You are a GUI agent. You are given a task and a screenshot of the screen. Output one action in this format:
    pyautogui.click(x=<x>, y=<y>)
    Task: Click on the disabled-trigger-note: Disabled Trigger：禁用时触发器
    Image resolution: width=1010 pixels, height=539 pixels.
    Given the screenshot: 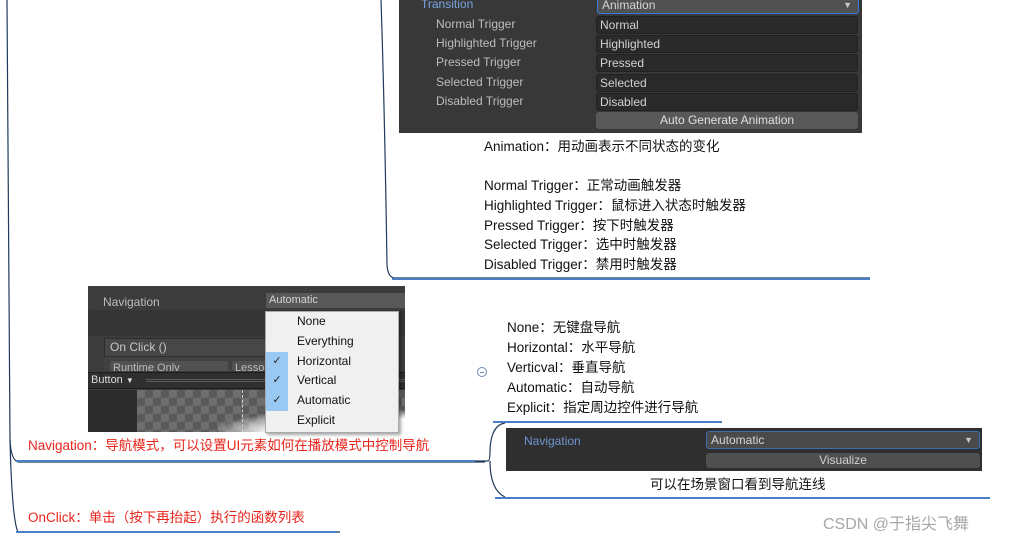 What is the action you would take?
    pyautogui.click(x=580, y=264)
    